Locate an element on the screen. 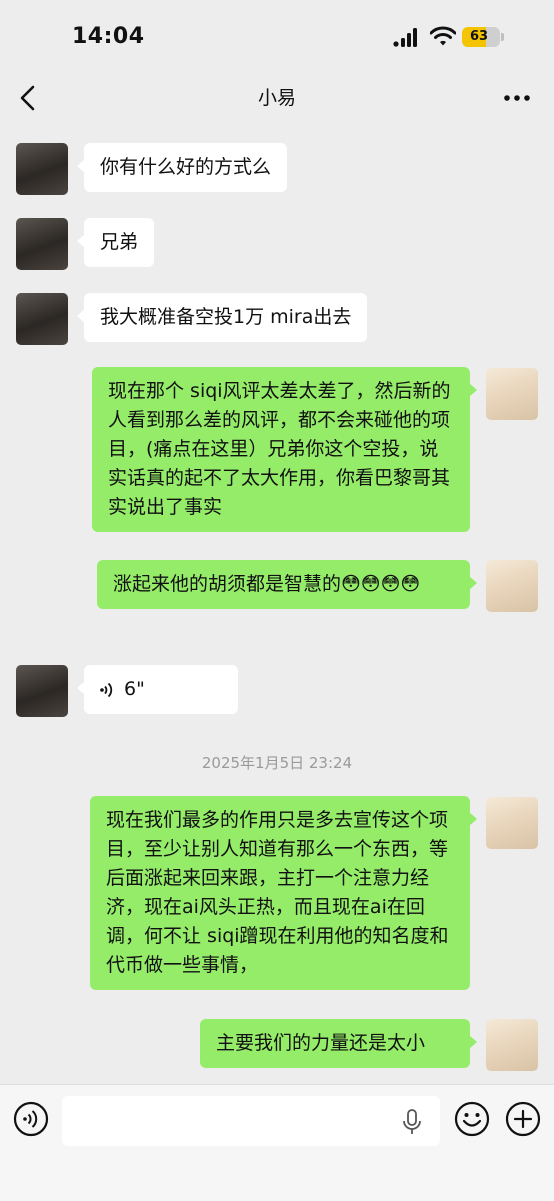 The width and height of the screenshot is (554, 1201). voice-message: 6" is located at coordinates (157, 689).